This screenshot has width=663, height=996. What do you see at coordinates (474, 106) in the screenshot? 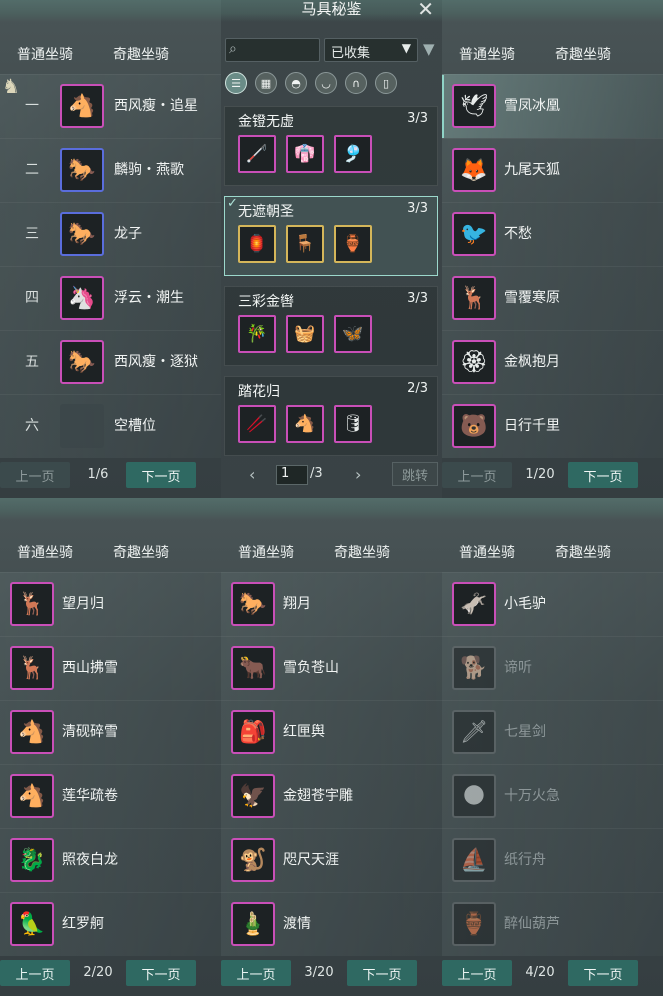
I see `mount-portrait: 🕊` at bounding box center [474, 106].